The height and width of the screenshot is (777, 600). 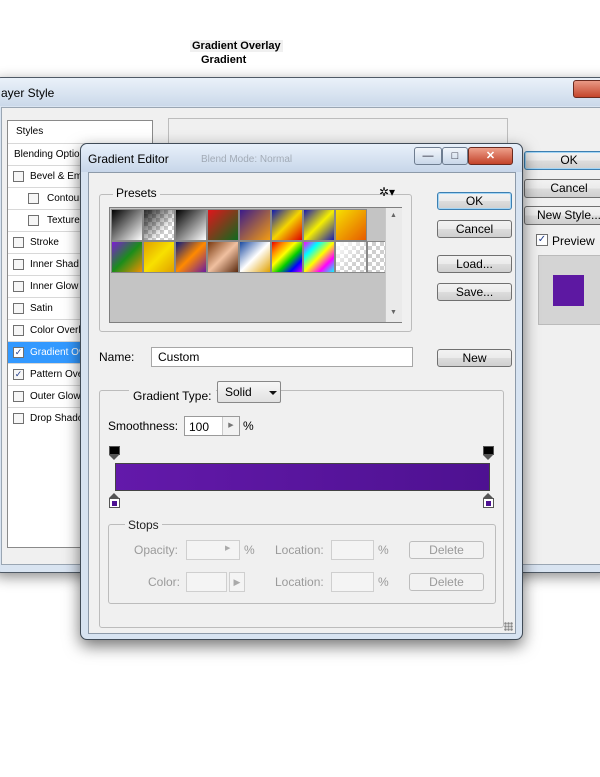 I want to click on smoothness-value: 100, so click(x=199, y=427).